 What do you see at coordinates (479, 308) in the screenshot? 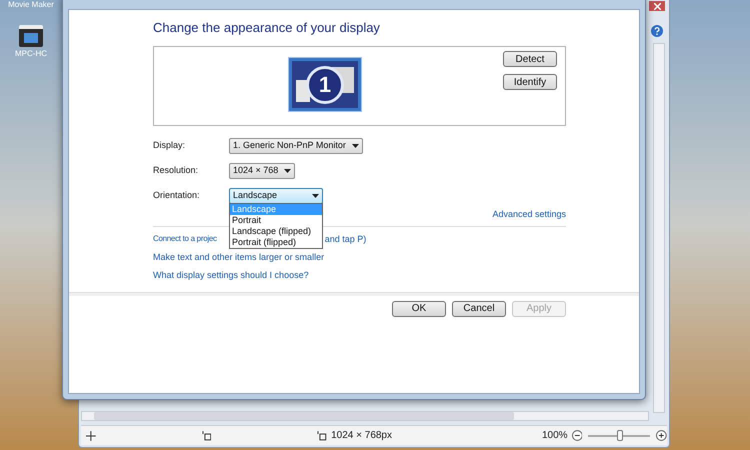
I see `dialog-button: Cancel` at bounding box center [479, 308].